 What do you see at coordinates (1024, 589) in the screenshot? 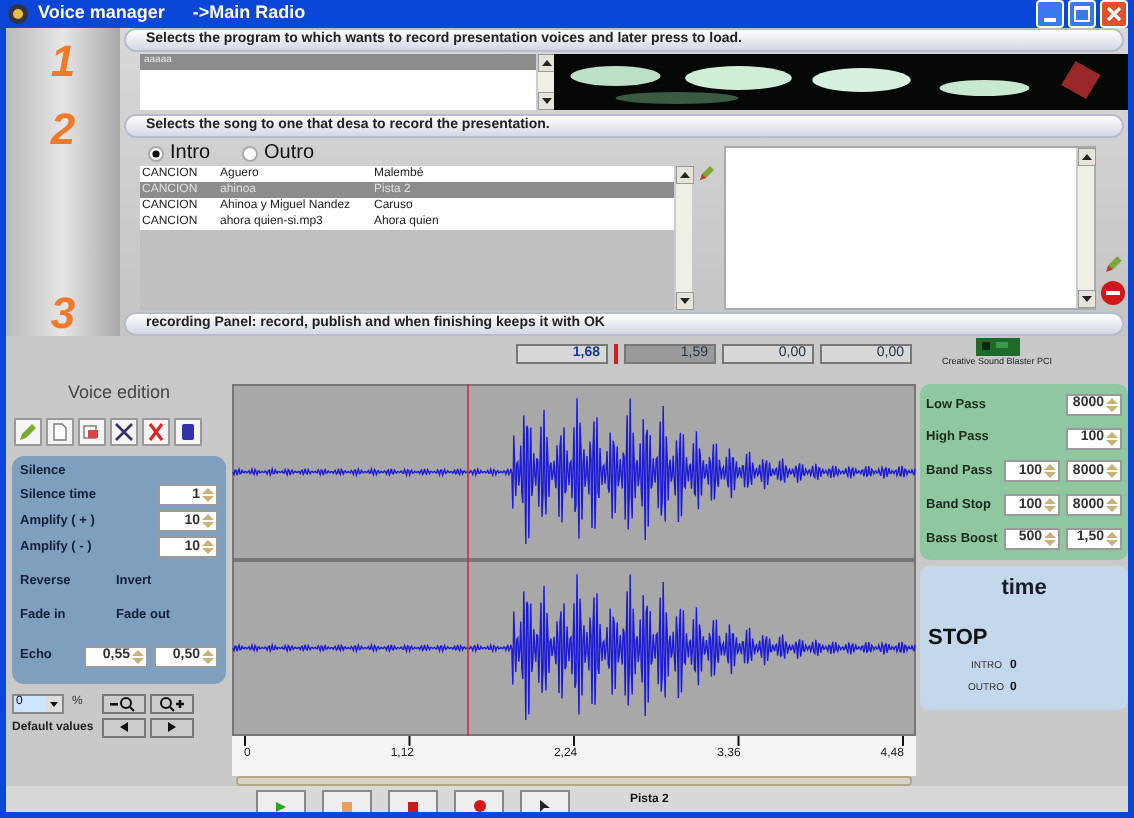
I see `time-title: time` at bounding box center [1024, 589].